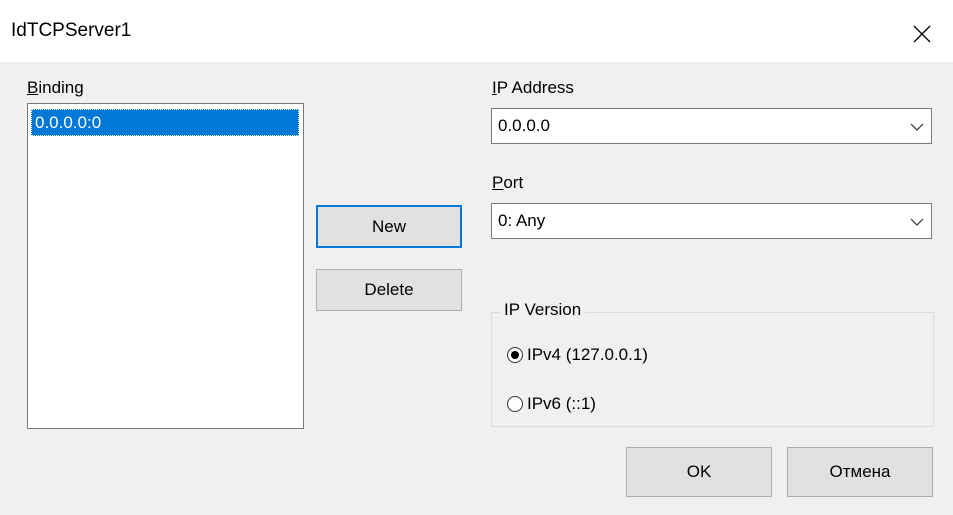 The image size is (953, 515). I want to click on new-button: New, so click(389, 226).